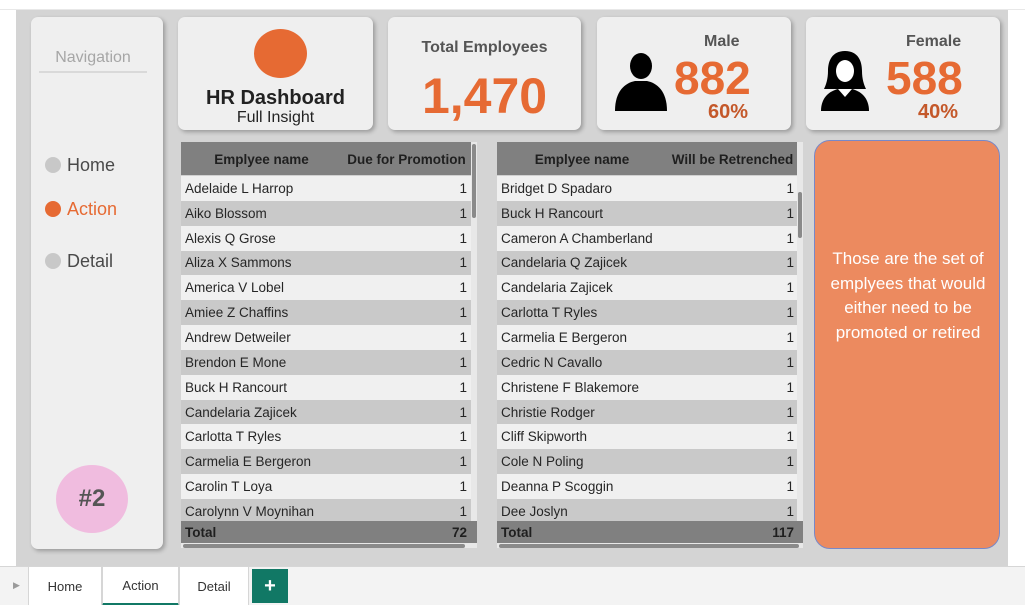 This screenshot has width=1025, height=605. What do you see at coordinates (650, 188) in the screenshot?
I see `table-row: Bridget D Spadaro 1` at bounding box center [650, 188].